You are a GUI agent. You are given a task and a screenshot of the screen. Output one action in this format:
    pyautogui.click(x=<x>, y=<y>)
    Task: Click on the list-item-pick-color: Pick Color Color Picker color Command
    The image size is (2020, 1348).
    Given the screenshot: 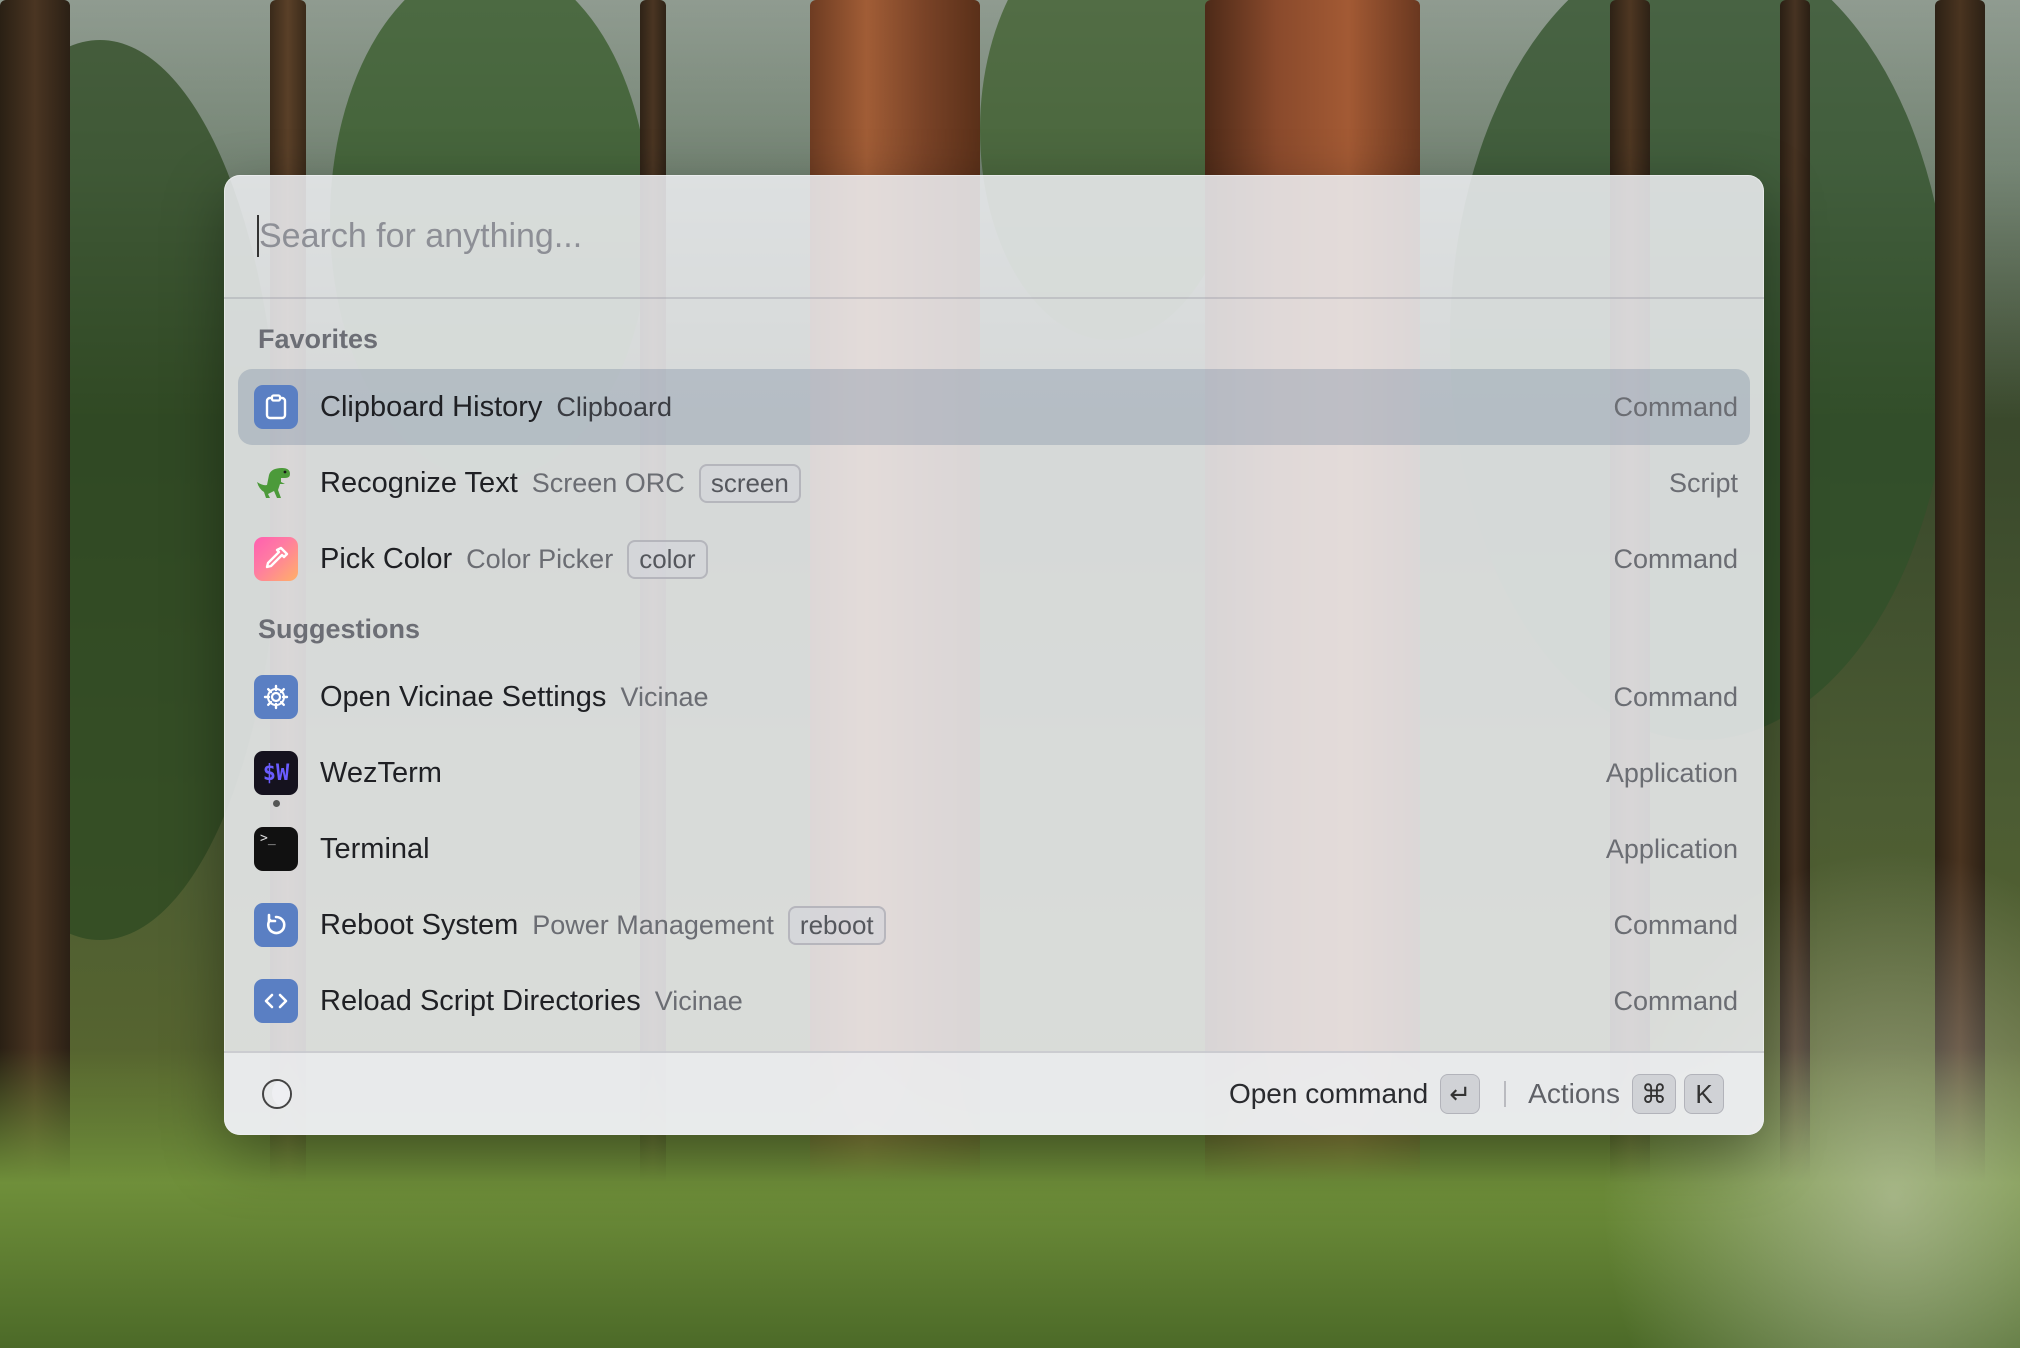 What is the action you would take?
    pyautogui.click(x=994, y=559)
    